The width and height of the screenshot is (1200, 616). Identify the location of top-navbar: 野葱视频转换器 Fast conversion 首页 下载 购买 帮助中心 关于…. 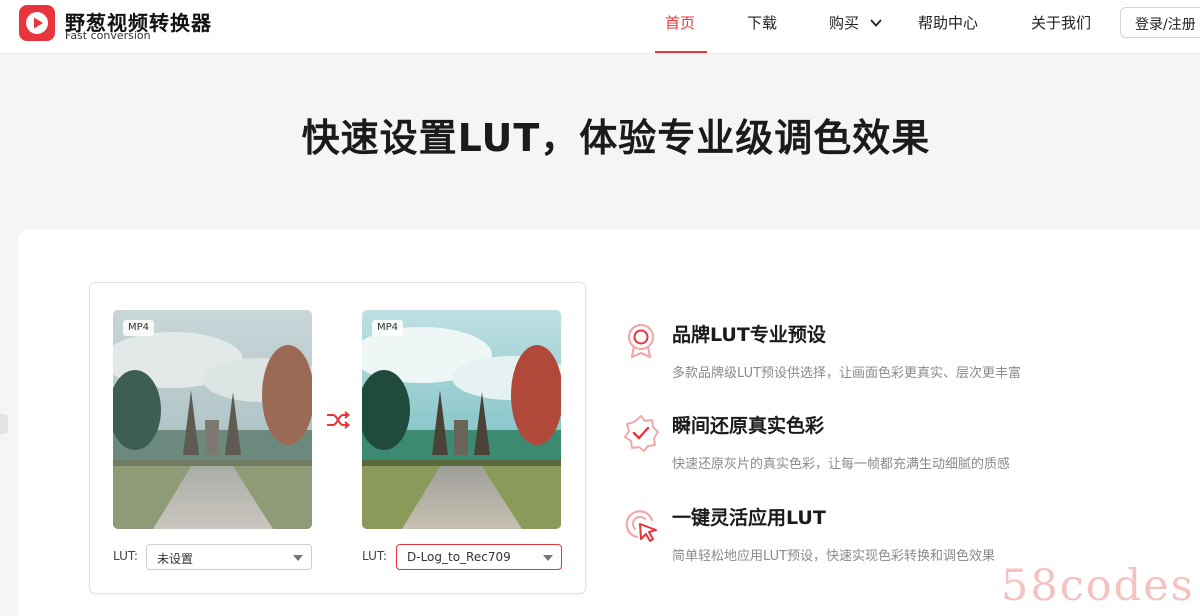
(600, 27).